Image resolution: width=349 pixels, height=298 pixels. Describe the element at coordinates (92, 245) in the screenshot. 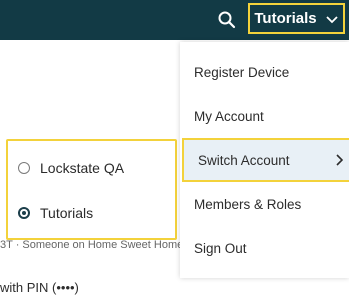

I see `device-activity-text: 3T · Someone on Home Sweet Home` at that location.